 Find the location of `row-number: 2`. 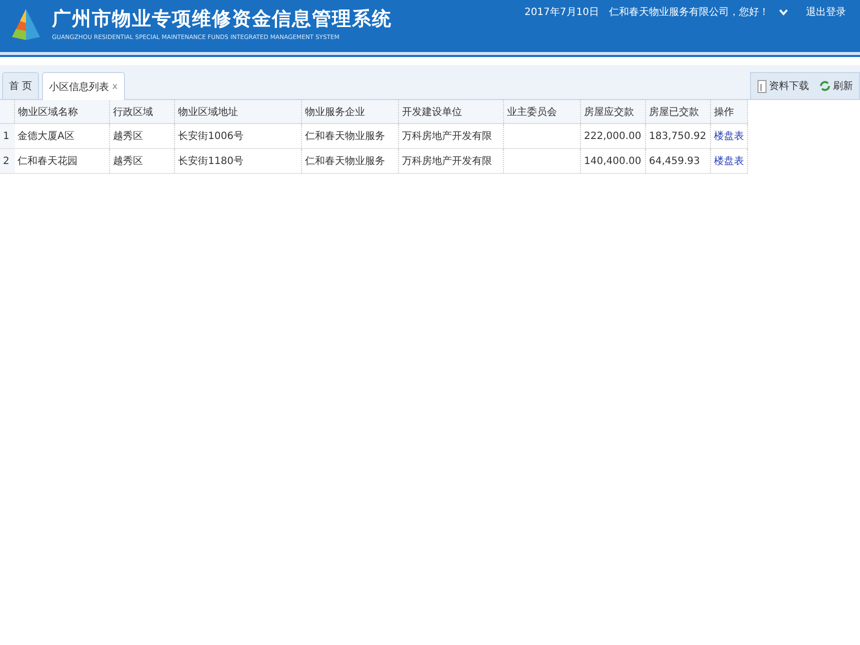

row-number: 2 is located at coordinates (7, 161).